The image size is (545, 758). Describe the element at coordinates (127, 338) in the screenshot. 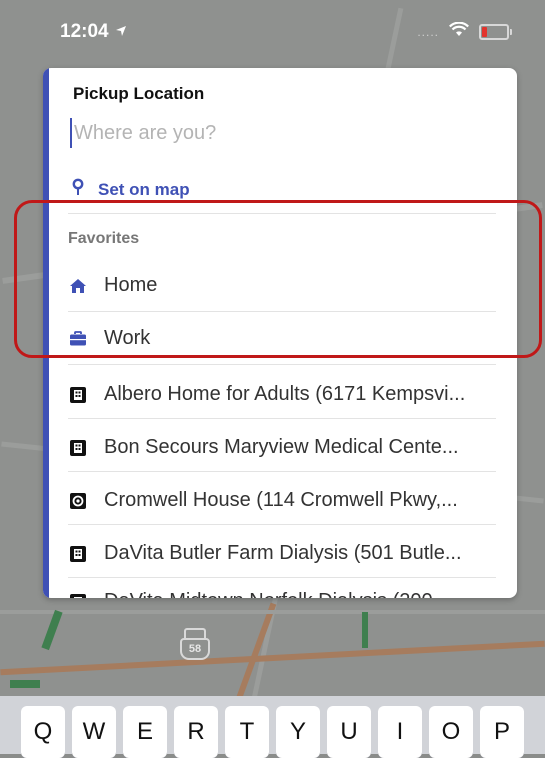

I see `favorite-item-label: Work` at that location.